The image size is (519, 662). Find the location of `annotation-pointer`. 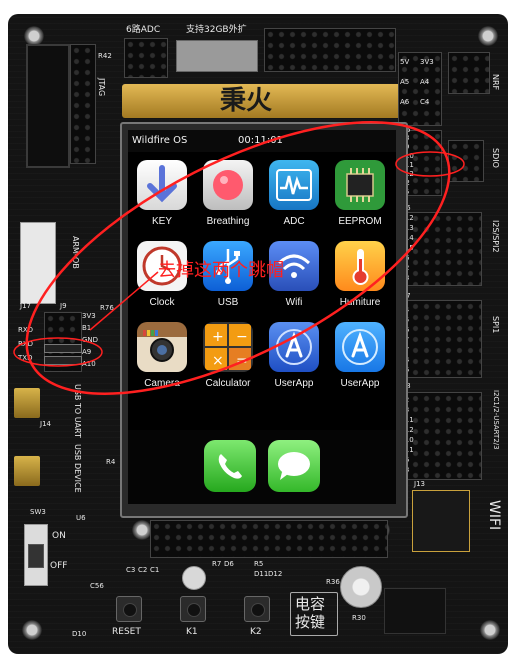

annotation-pointer is located at coordinates (124, 301).